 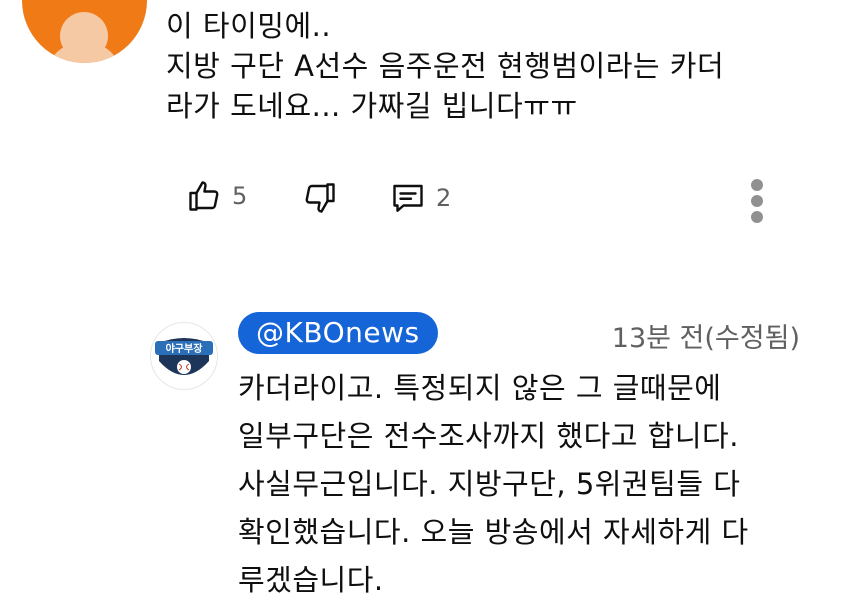 I want to click on thumb-down-icon, so click(x=320, y=198).